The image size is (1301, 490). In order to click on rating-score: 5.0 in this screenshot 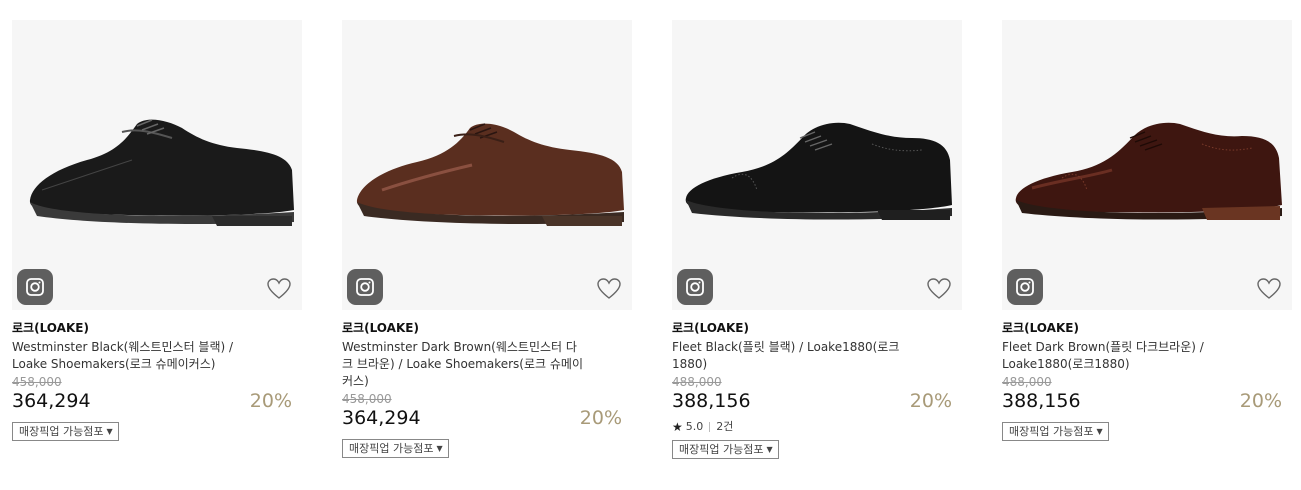, I will do `click(694, 426)`.